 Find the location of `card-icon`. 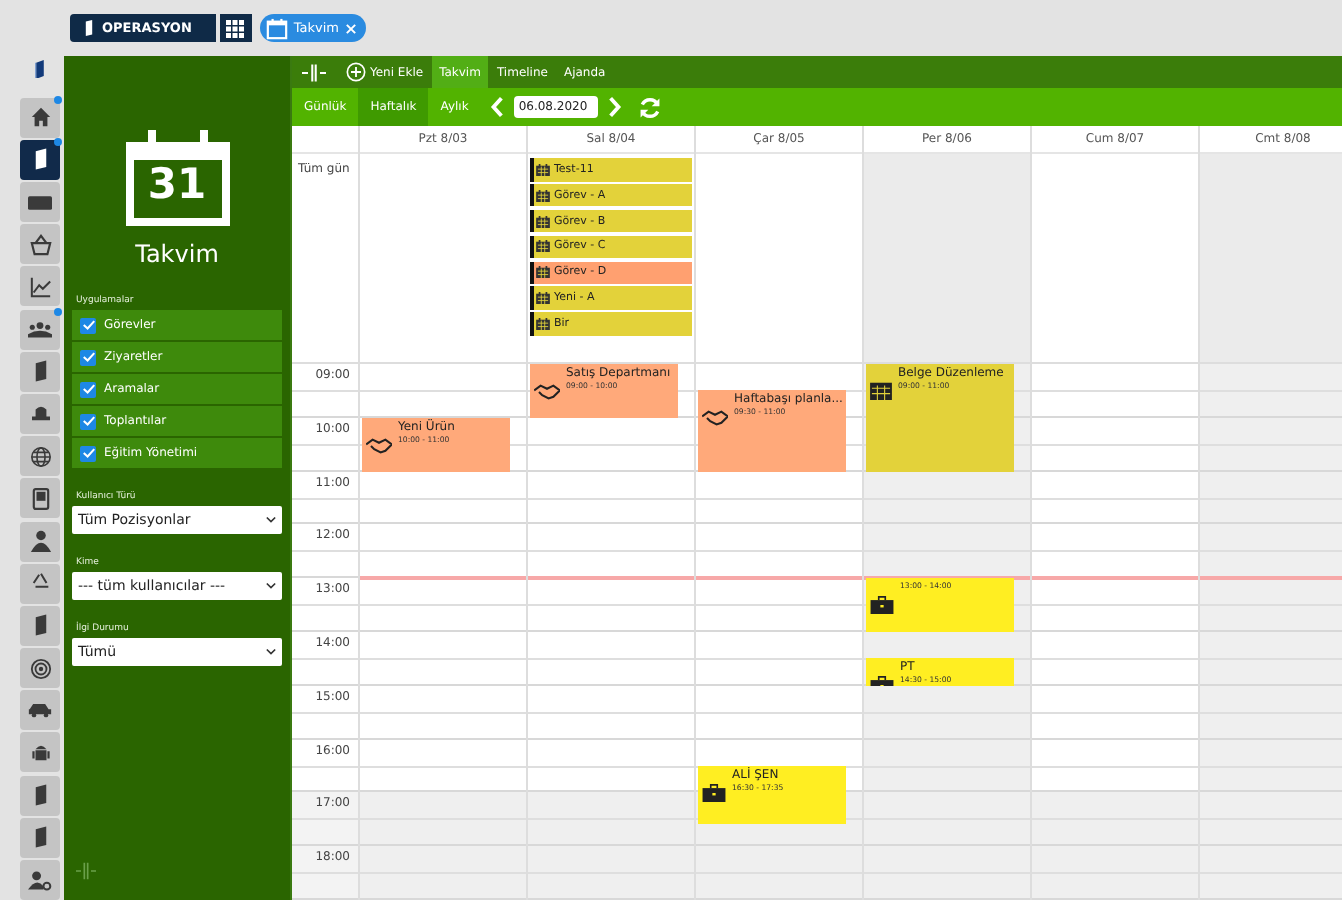

card-icon is located at coordinates (40, 202).